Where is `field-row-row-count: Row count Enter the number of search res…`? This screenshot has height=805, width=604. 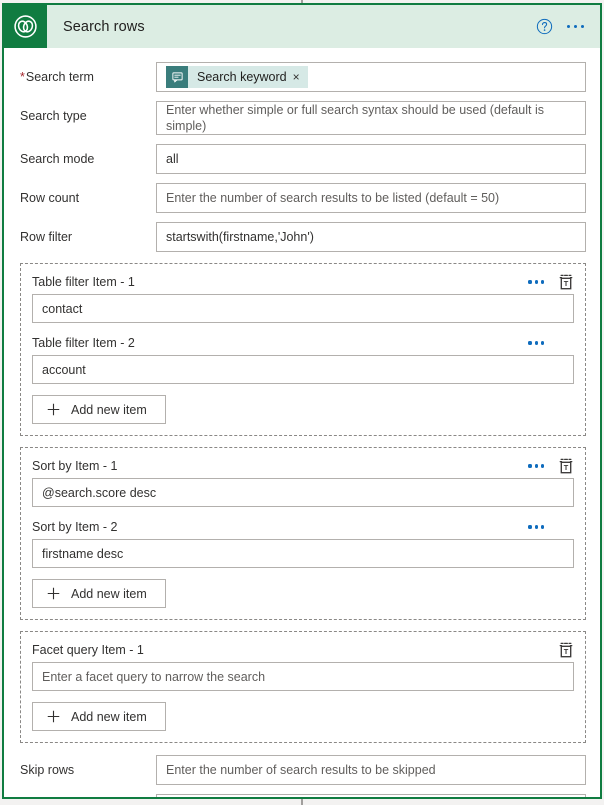
field-row-row-count: Row count Enter the number of search res… is located at coordinates (302, 198).